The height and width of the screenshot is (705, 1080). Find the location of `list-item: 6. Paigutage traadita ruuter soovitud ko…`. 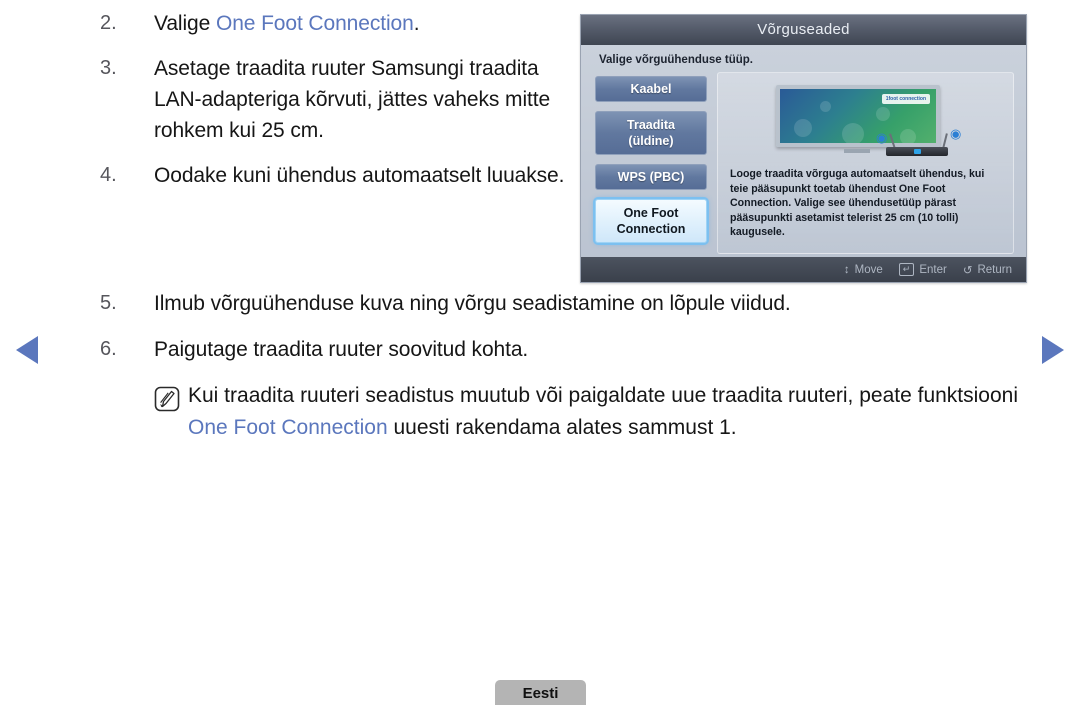

list-item: 6. Paigutage traadita ruuter soovitud ko… is located at coordinates (565, 350).